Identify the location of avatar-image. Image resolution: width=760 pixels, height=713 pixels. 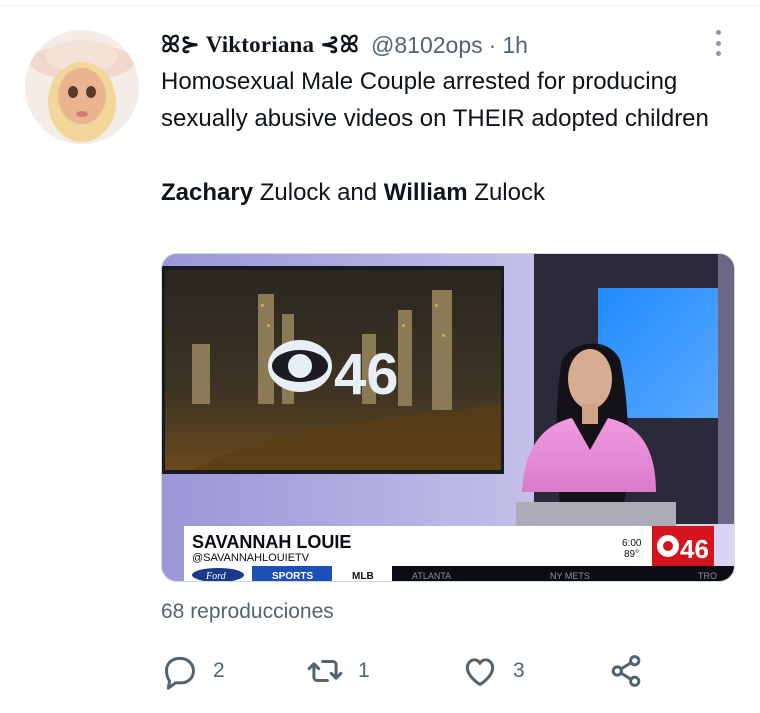
(82, 87).